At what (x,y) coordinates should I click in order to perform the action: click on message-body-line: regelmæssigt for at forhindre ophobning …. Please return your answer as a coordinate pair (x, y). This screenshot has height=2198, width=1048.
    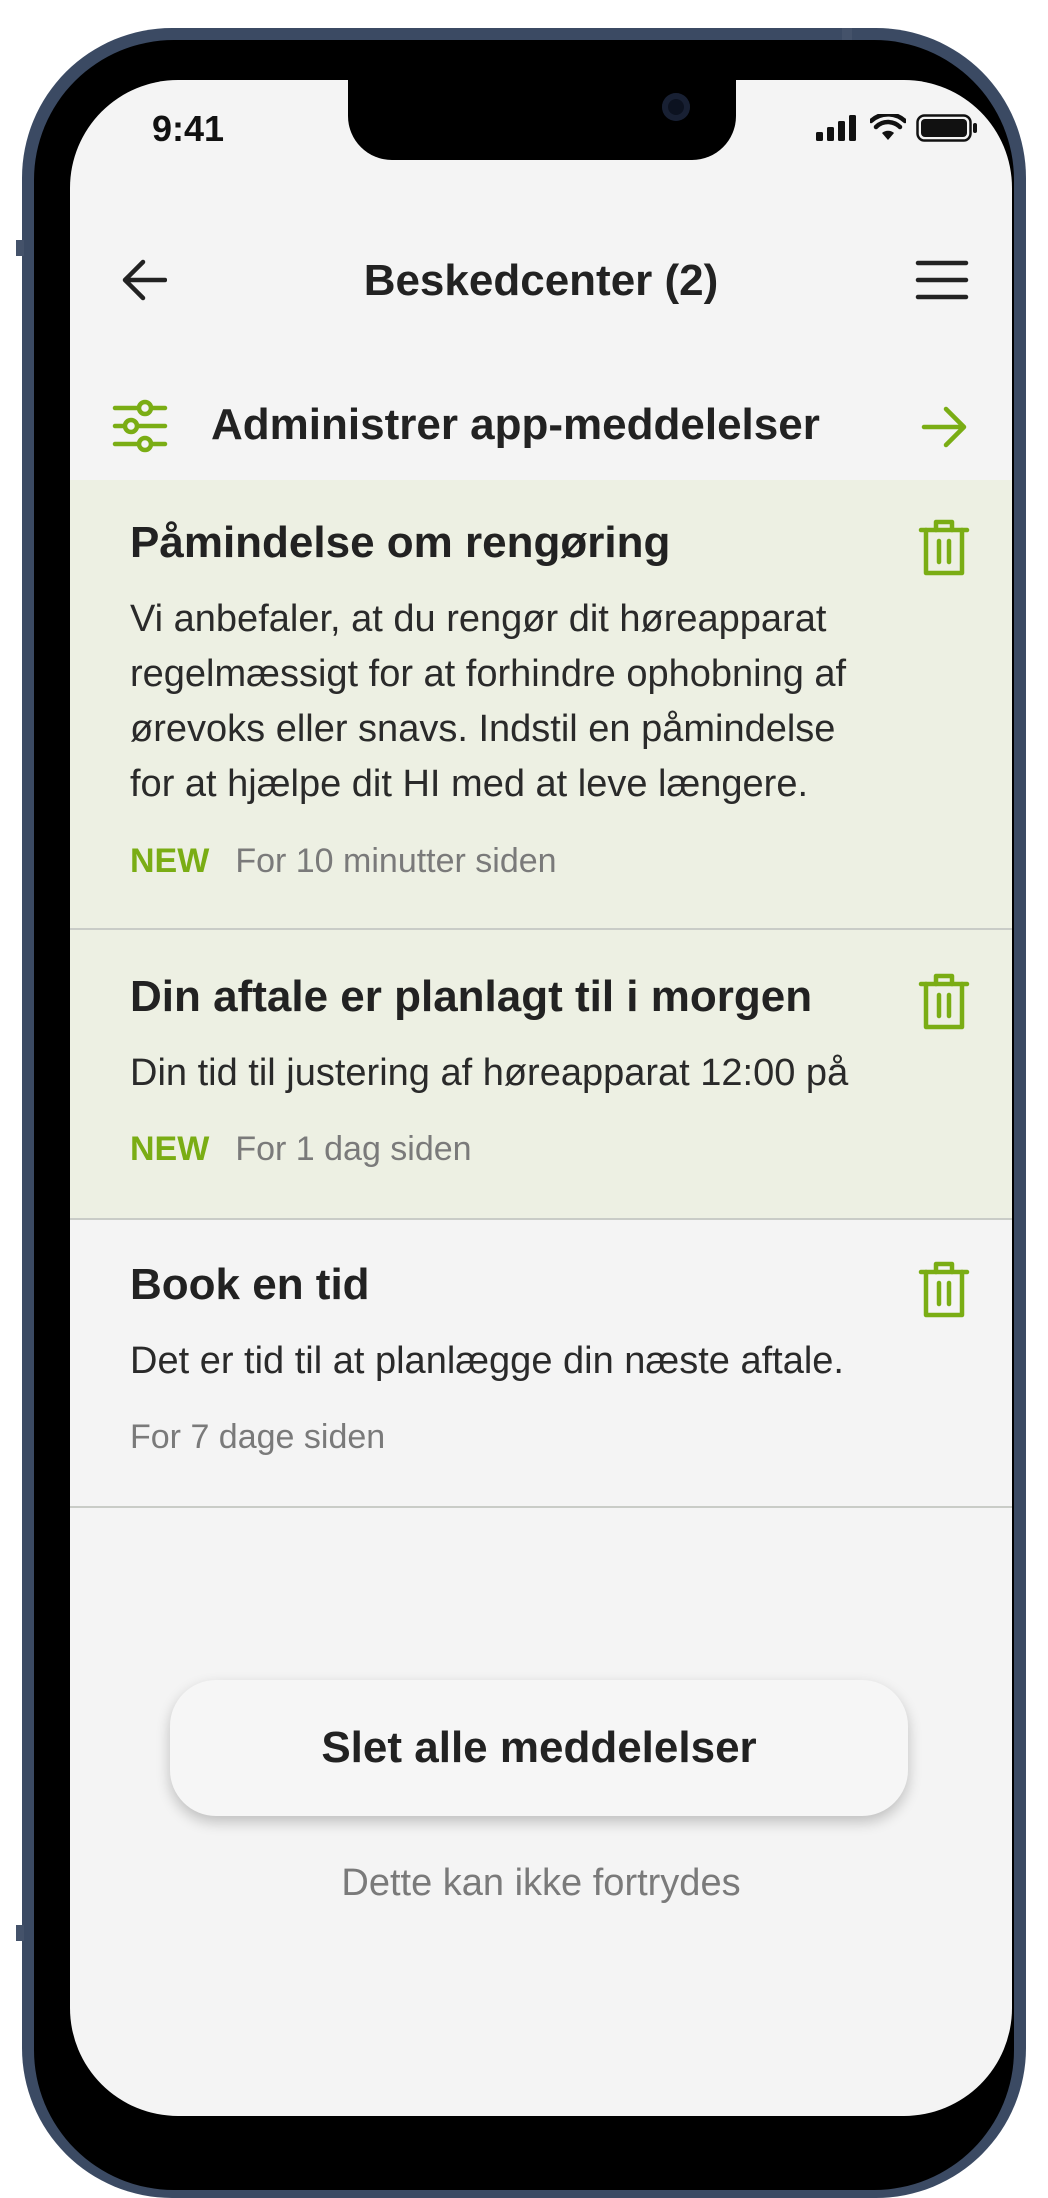
    Looking at the image, I should click on (488, 674).